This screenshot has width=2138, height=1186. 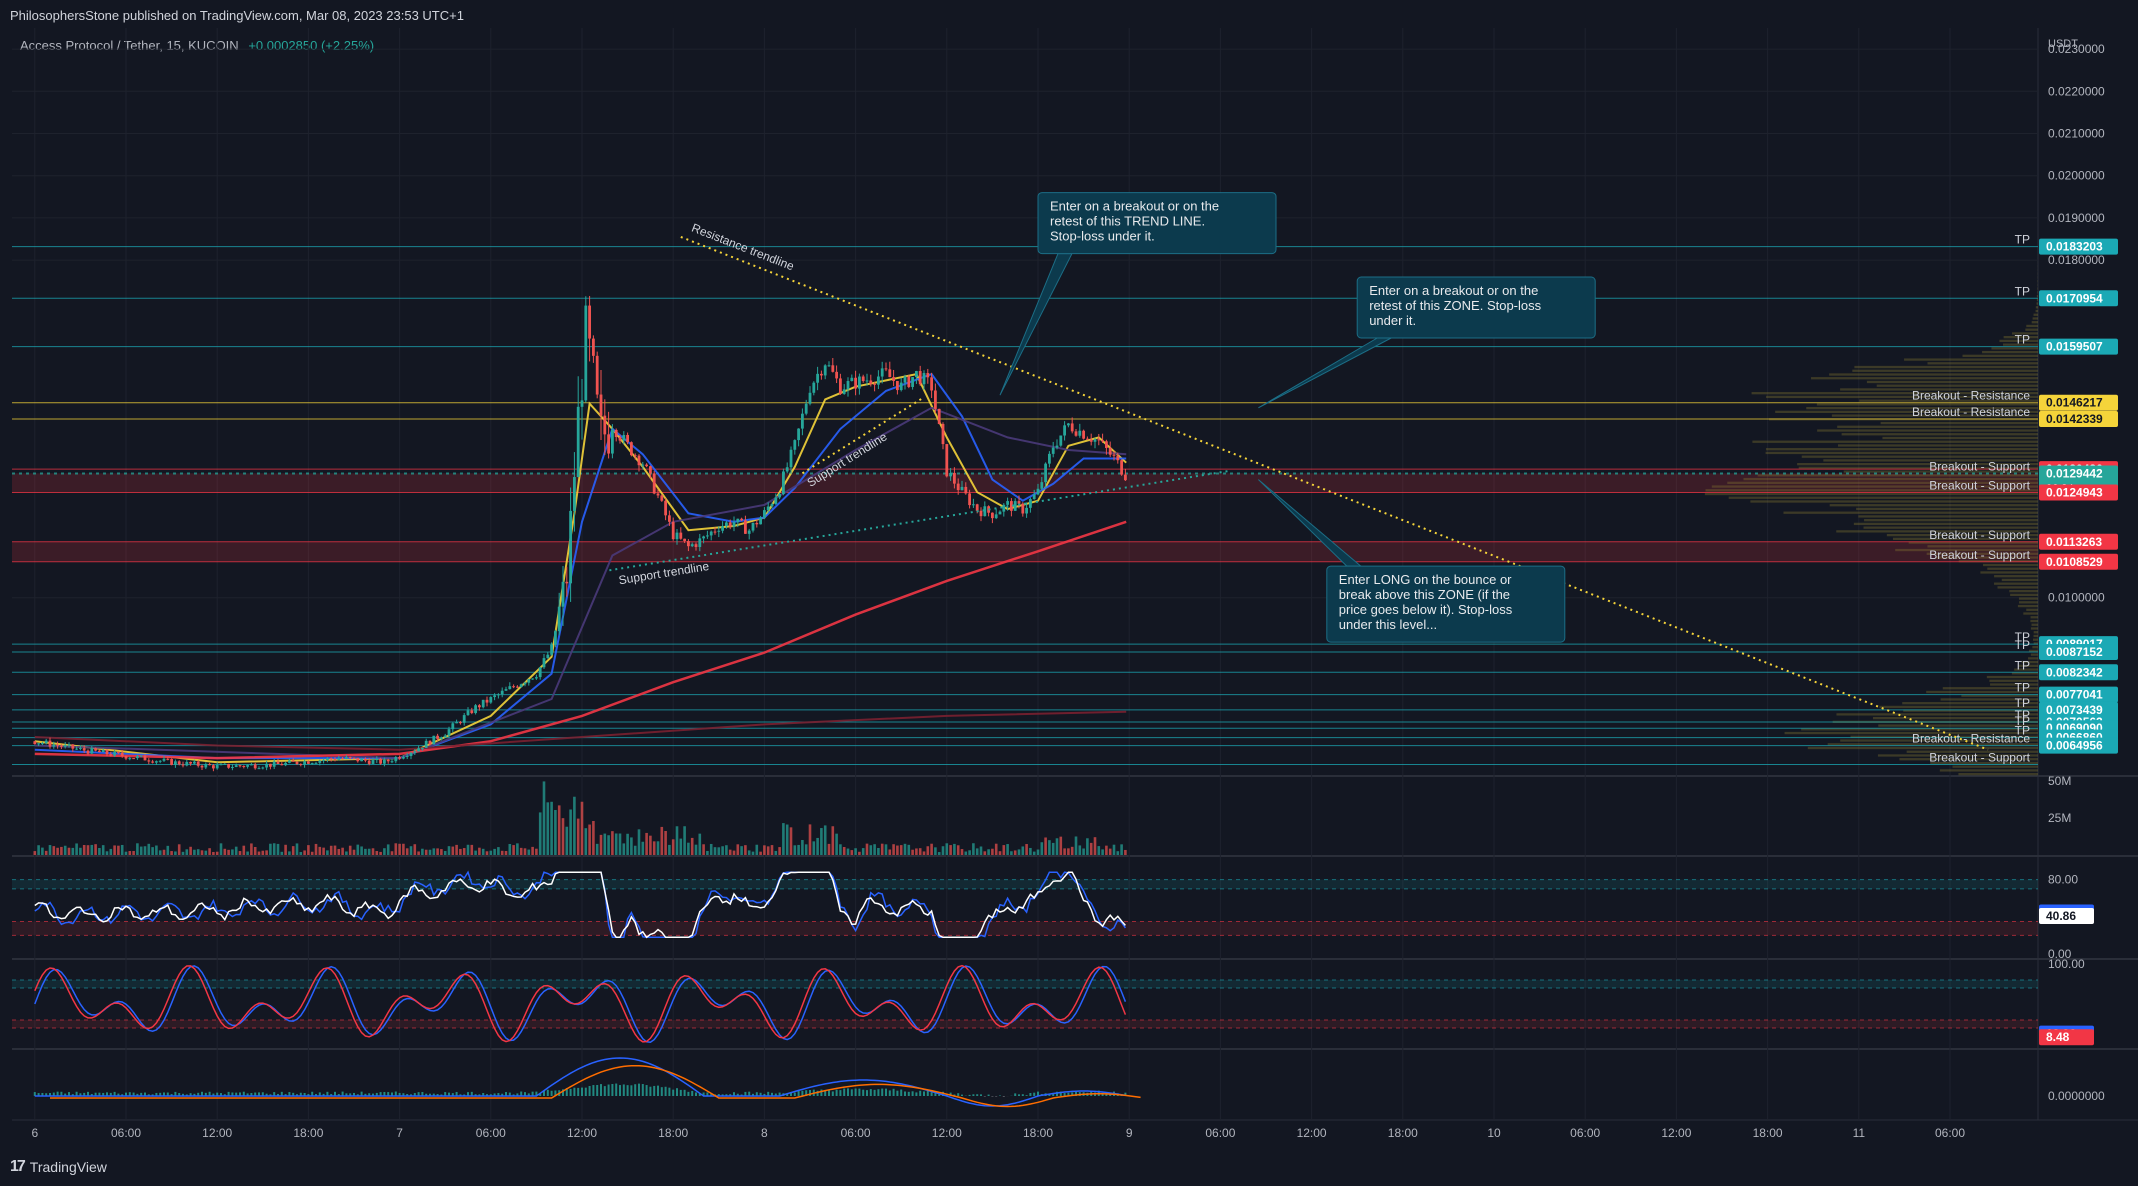 What do you see at coordinates (2063, 880) in the screenshot?
I see `osc-tick-label: 80.00` at bounding box center [2063, 880].